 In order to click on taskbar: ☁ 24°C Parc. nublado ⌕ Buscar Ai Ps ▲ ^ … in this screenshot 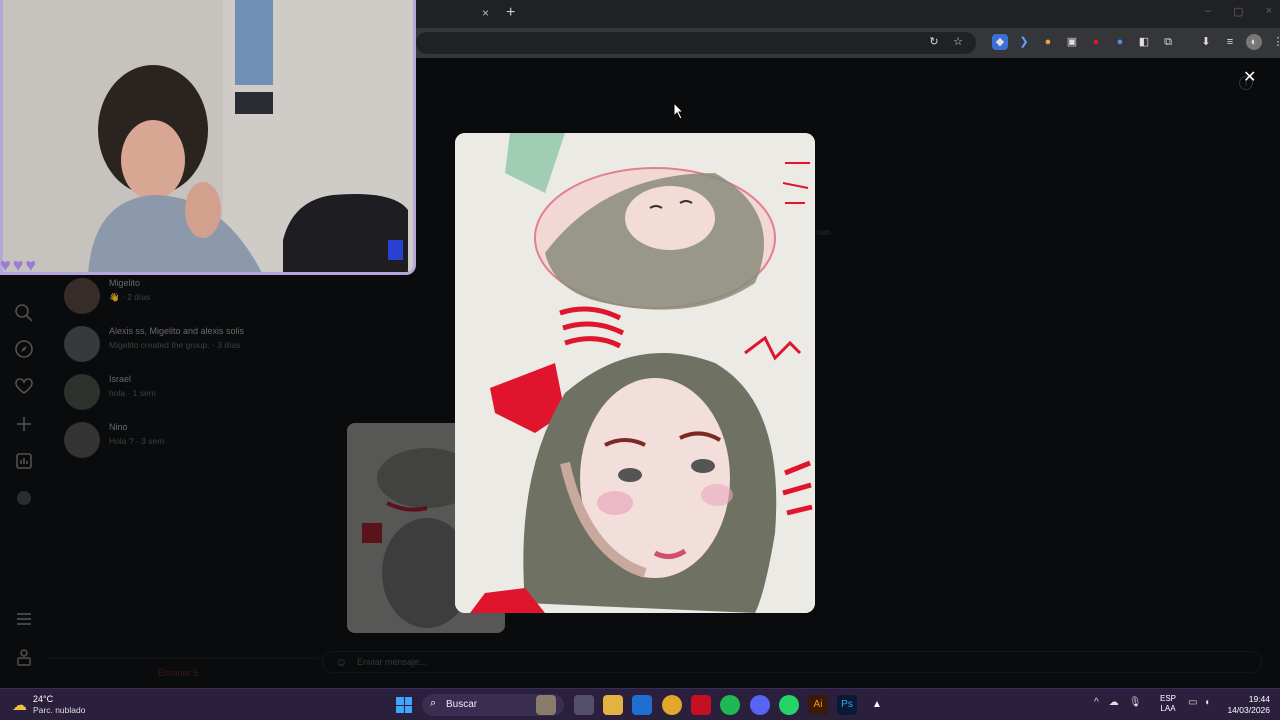, I will do `click(640, 704)`.